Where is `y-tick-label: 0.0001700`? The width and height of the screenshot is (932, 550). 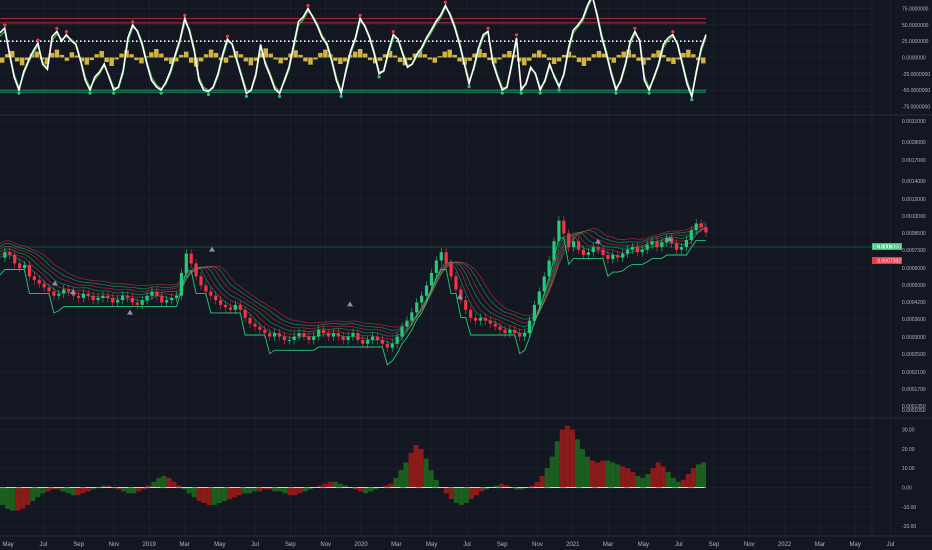 y-tick-label: 0.0001700 is located at coordinates (914, 390).